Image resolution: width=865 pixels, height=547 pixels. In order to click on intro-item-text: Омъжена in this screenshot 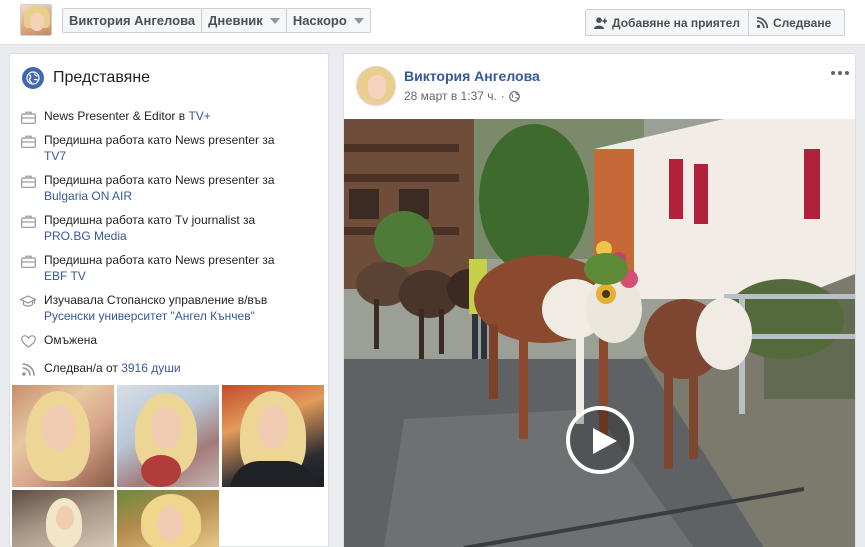, I will do `click(71, 340)`.